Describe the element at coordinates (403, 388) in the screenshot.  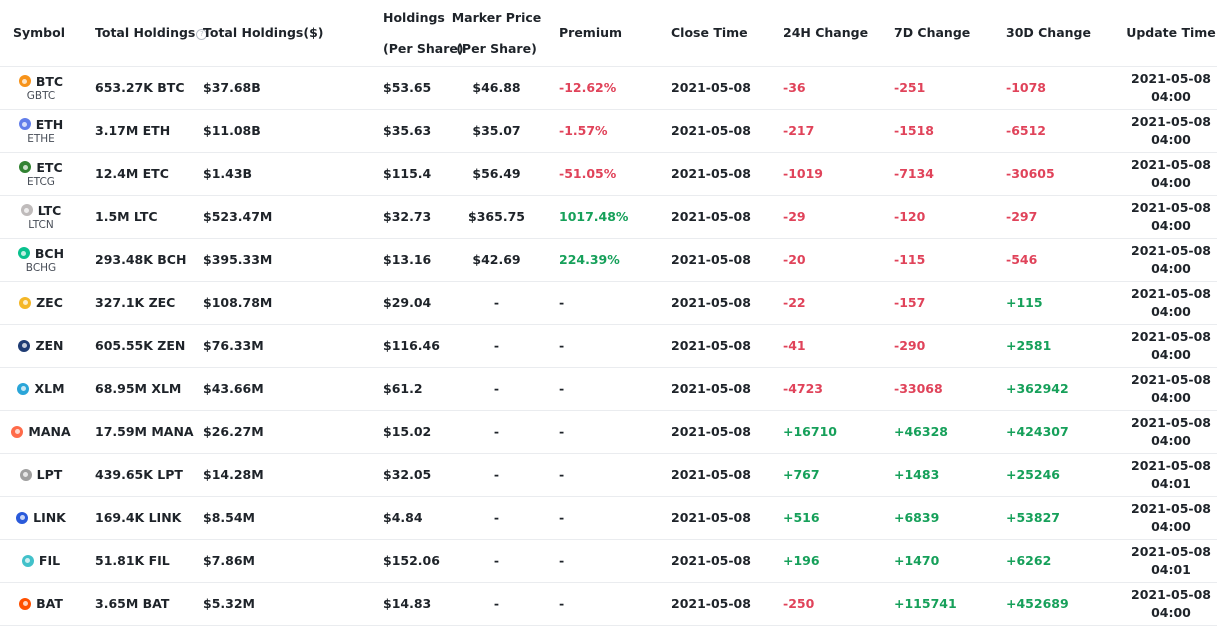
I see `holdings-per-share: $61.2` at that location.